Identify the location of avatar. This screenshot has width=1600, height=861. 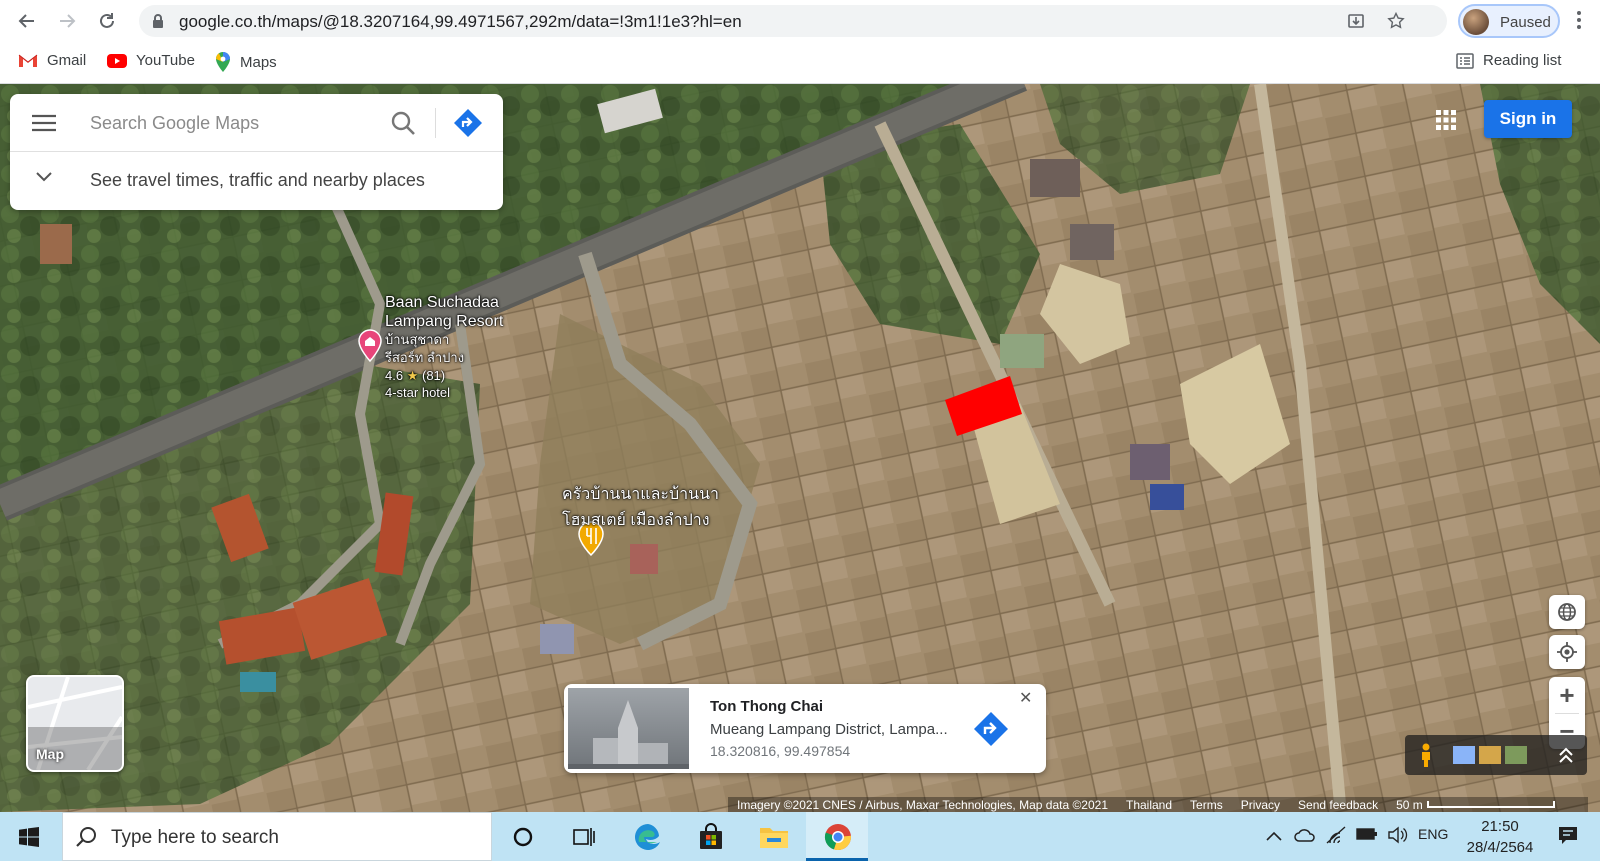
(1476, 22).